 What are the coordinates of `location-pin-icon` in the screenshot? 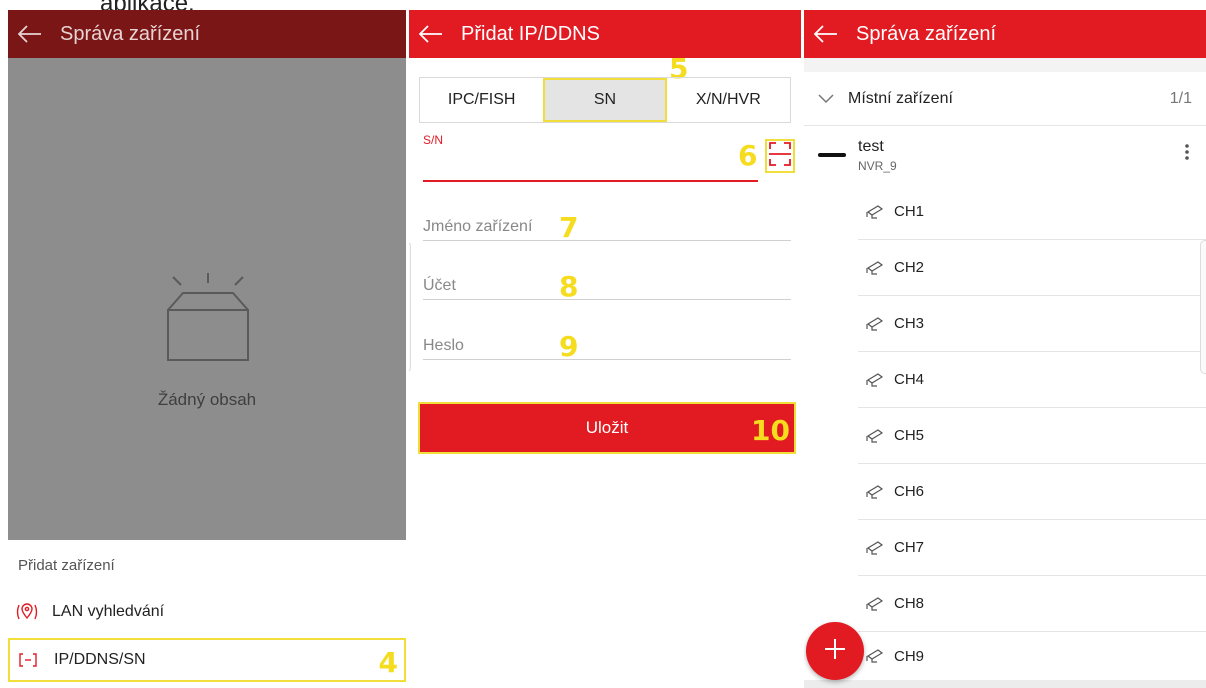 It's located at (27, 612).